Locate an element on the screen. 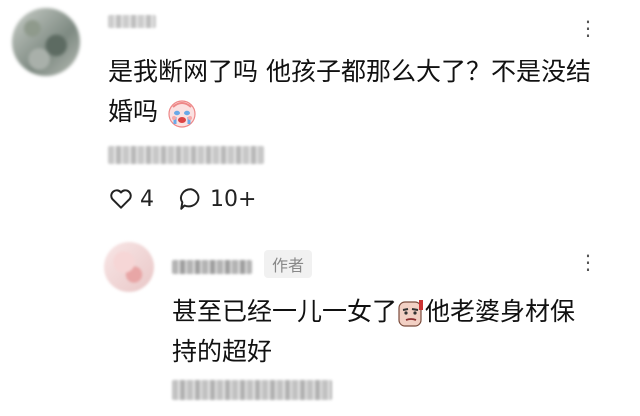  reply-text: 甚至已经一儿一女了 他老婆身材保 持的超好 is located at coordinates (392, 332).